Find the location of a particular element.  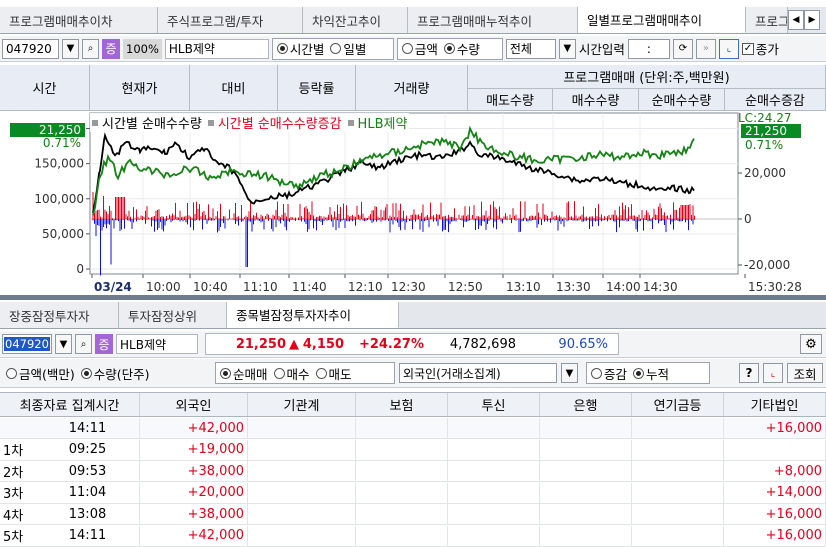

col-institution: 기관계 is located at coordinates (302, 404).